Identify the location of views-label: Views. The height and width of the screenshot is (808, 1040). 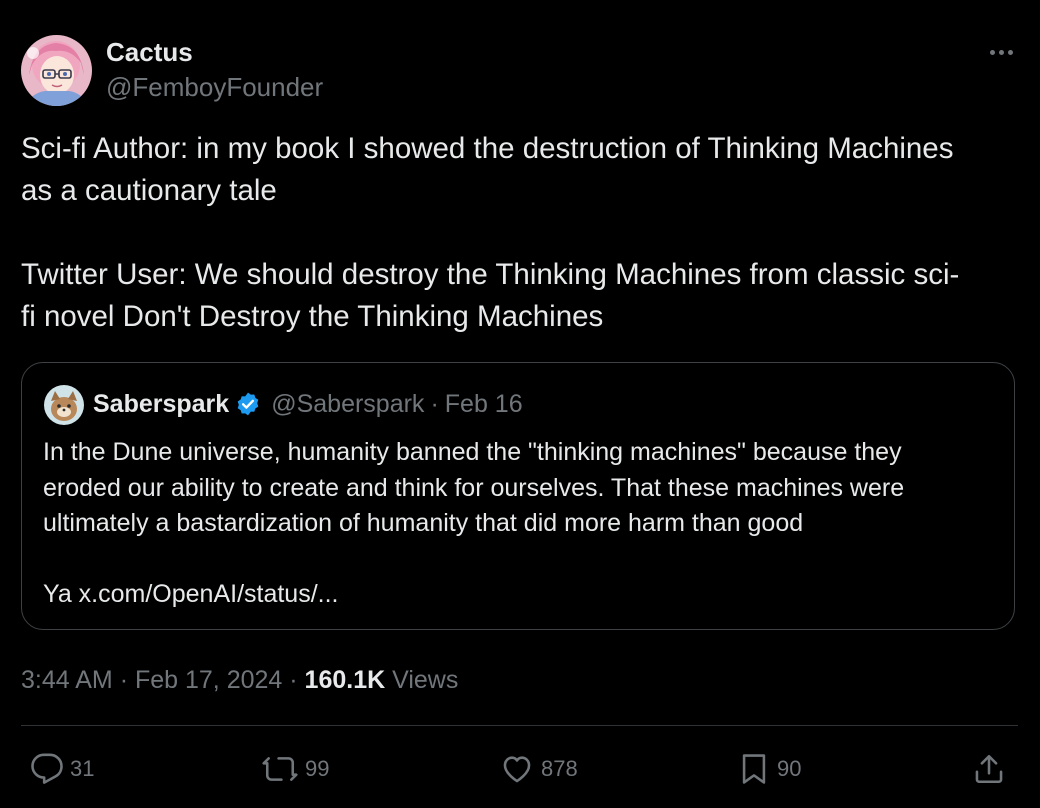
(425, 680).